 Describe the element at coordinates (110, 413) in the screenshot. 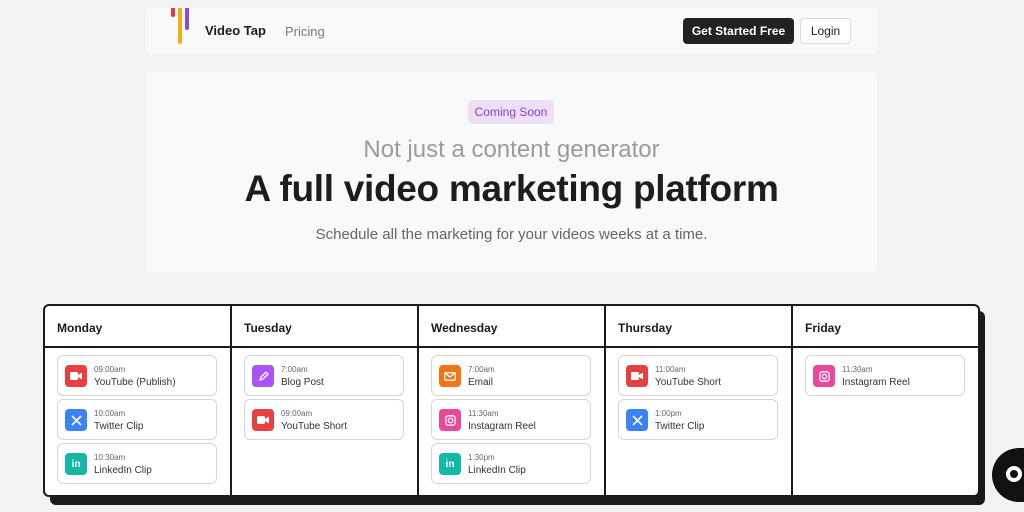

I see `event-time: 10:00am` at that location.